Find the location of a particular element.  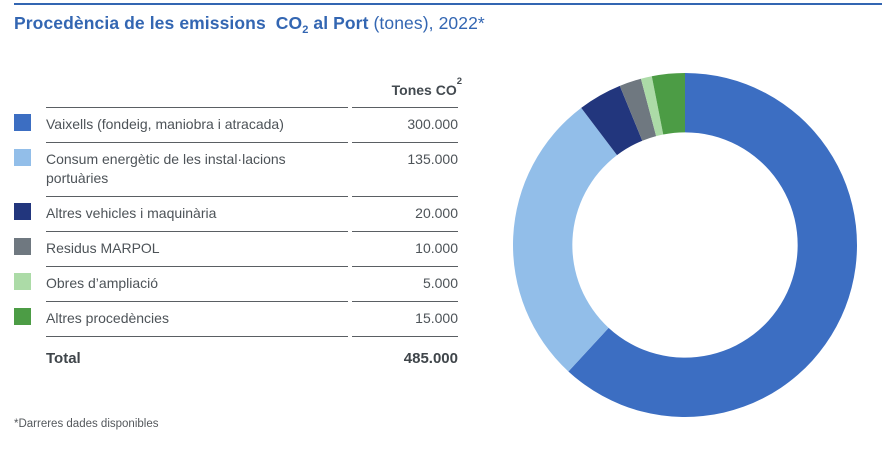

total-value: 485.000 is located at coordinates (405, 358).